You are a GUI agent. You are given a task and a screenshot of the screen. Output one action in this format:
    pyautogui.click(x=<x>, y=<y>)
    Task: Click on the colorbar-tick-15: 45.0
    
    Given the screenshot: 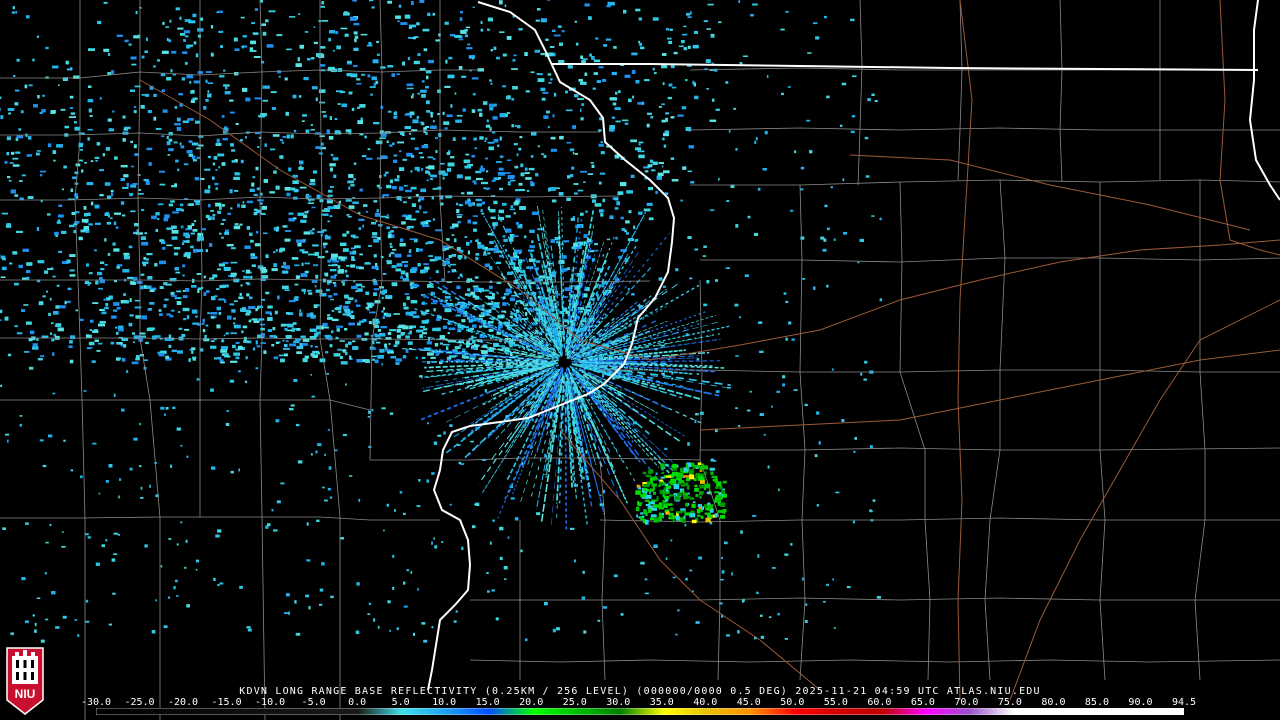 What is the action you would take?
    pyautogui.click(x=748, y=702)
    